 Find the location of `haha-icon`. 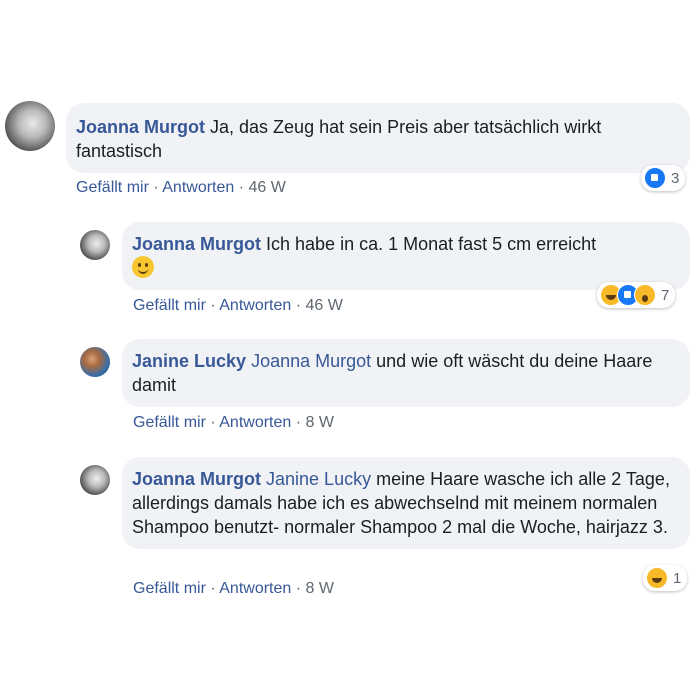

haha-icon is located at coordinates (657, 578).